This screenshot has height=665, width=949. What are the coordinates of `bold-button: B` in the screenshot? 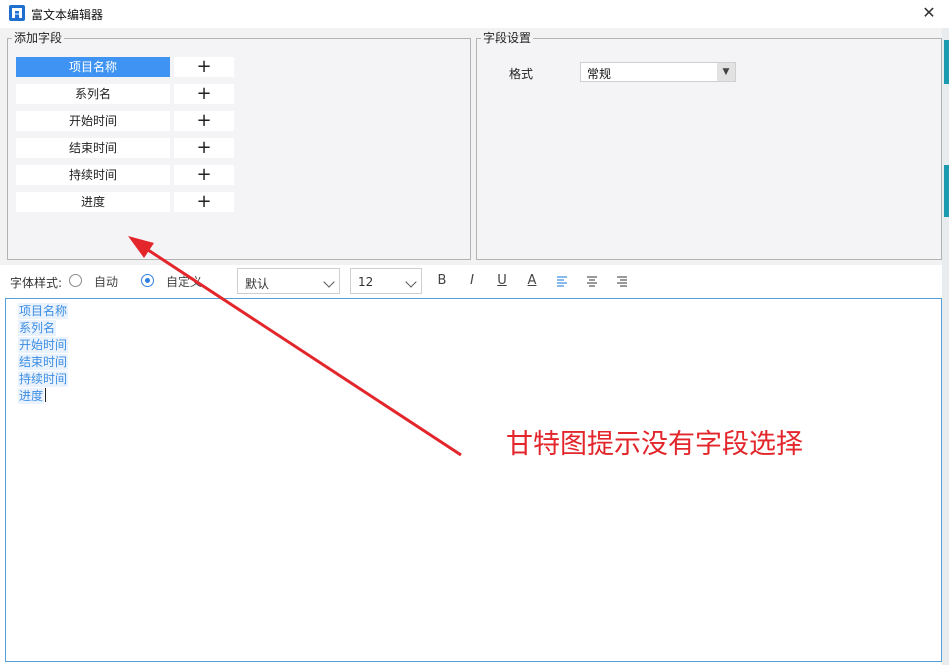 It's located at (442, 281).